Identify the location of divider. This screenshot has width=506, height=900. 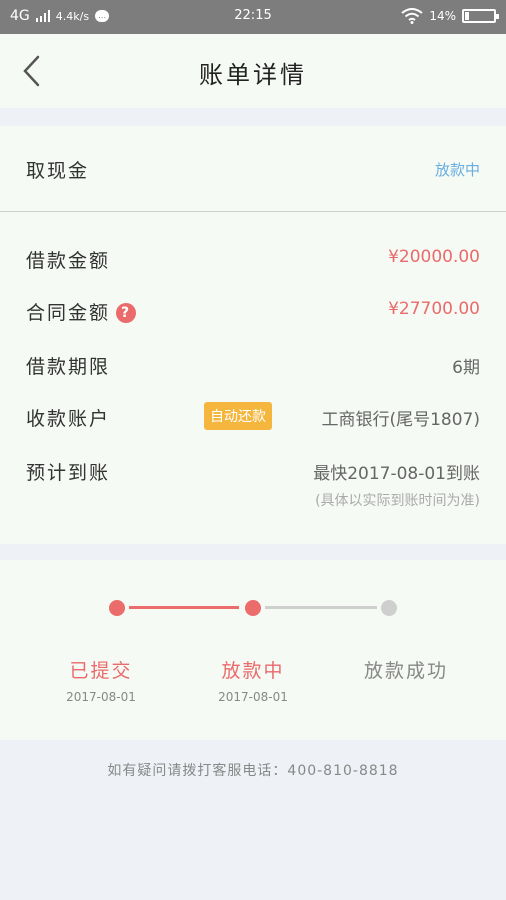
(253, 211).